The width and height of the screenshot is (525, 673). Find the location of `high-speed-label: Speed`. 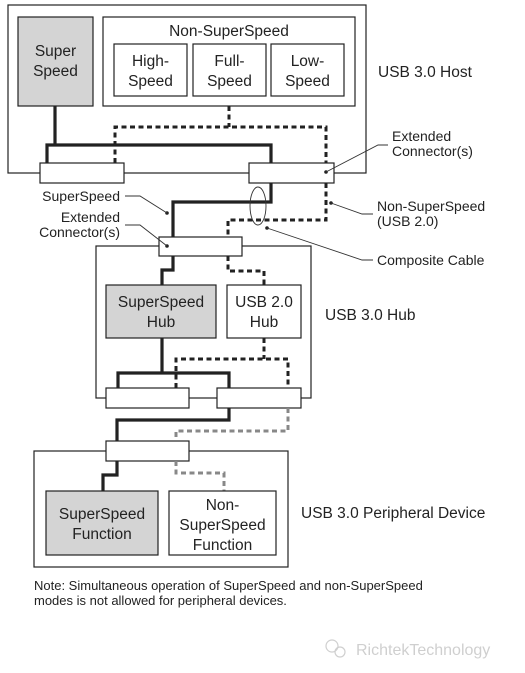

high-speed-label: Speed is located at coordinates (150, 81).